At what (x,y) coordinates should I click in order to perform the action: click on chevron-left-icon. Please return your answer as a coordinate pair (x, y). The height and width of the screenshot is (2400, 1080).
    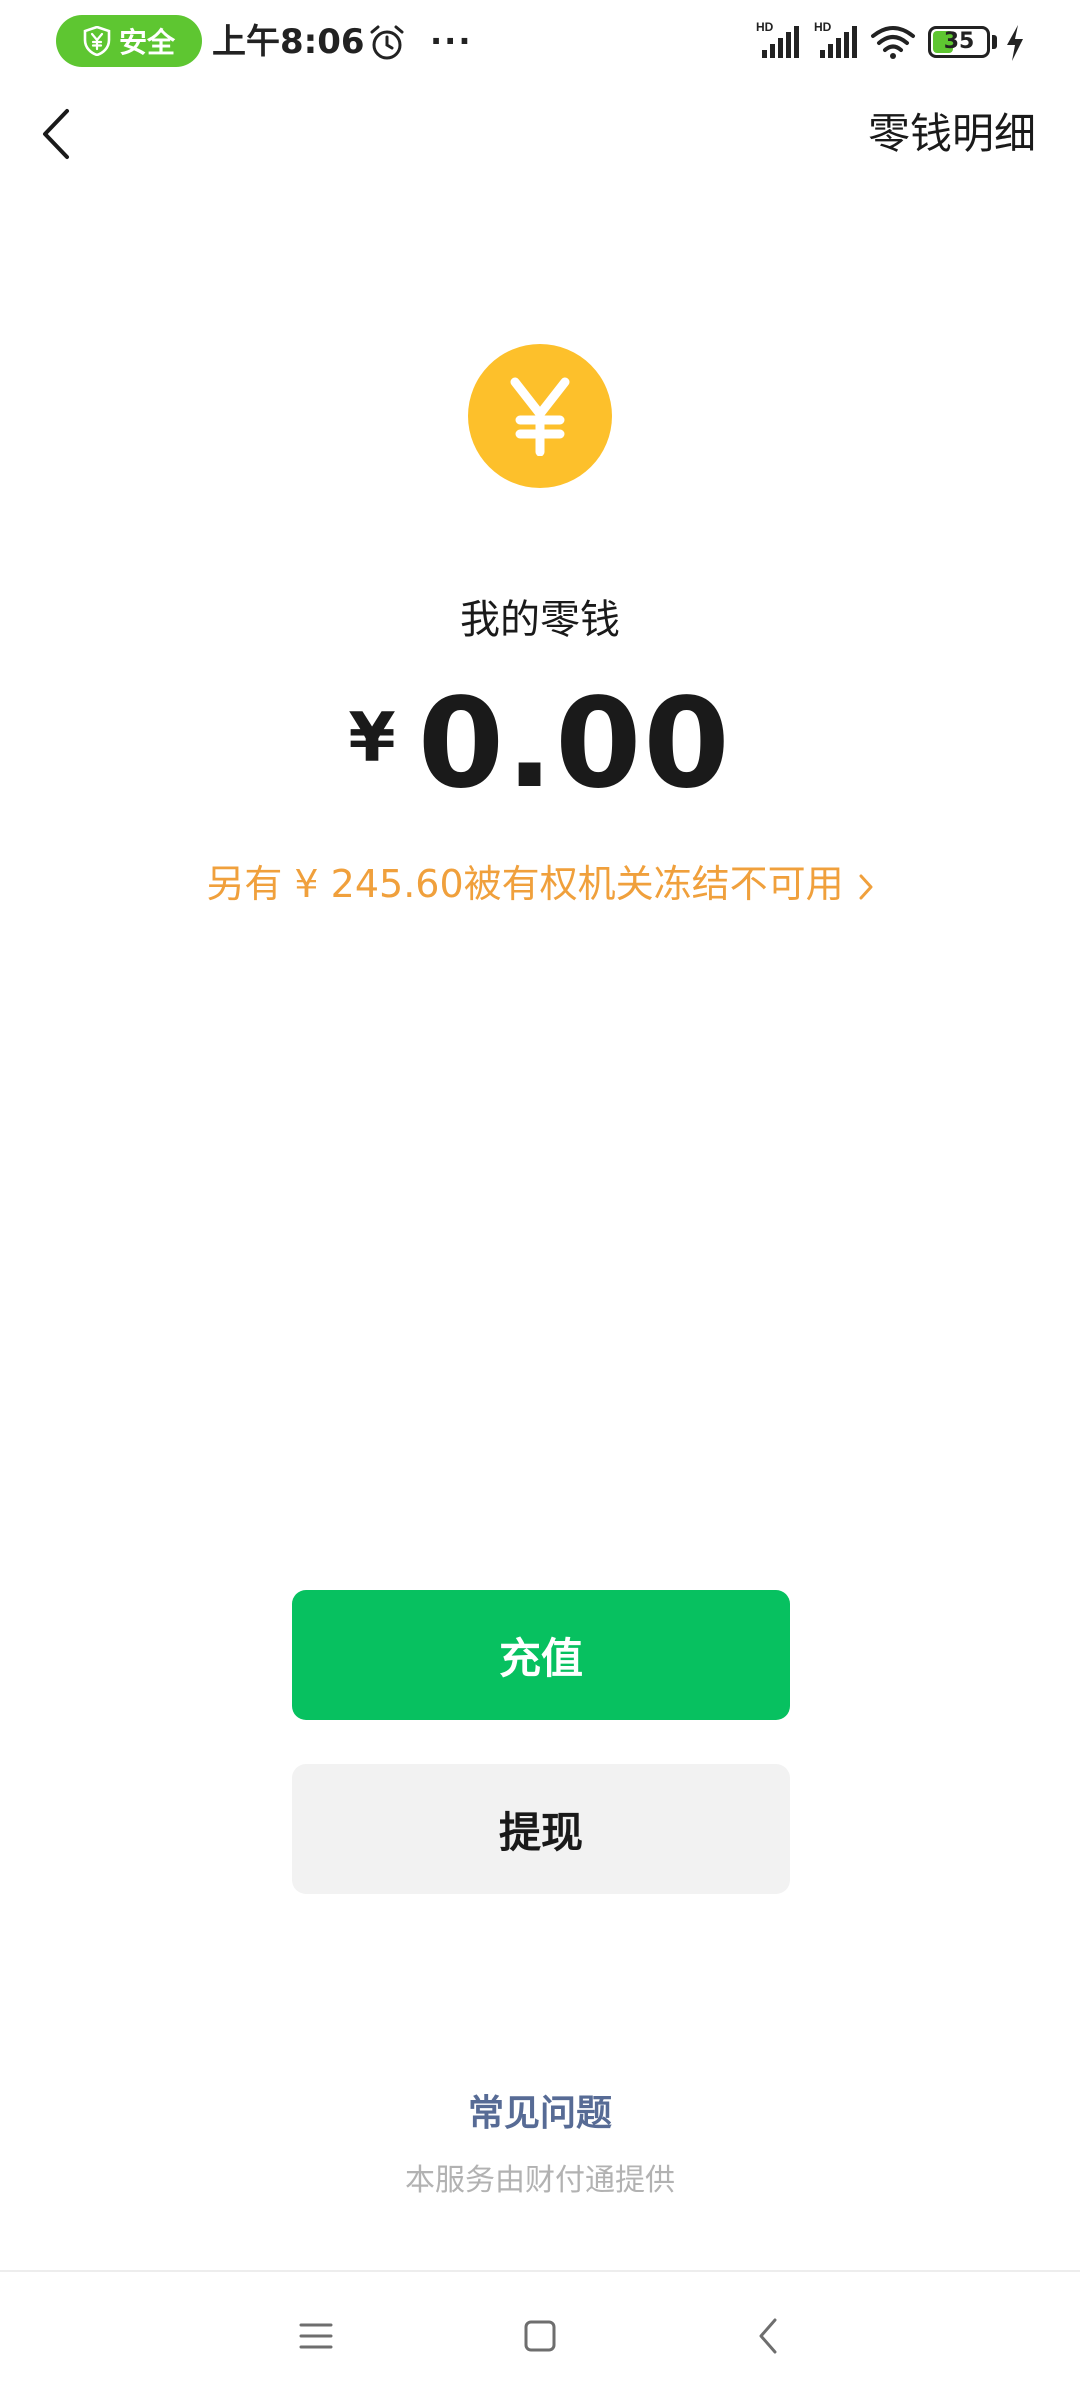
    Looking at the image, I should click on (56, 134).